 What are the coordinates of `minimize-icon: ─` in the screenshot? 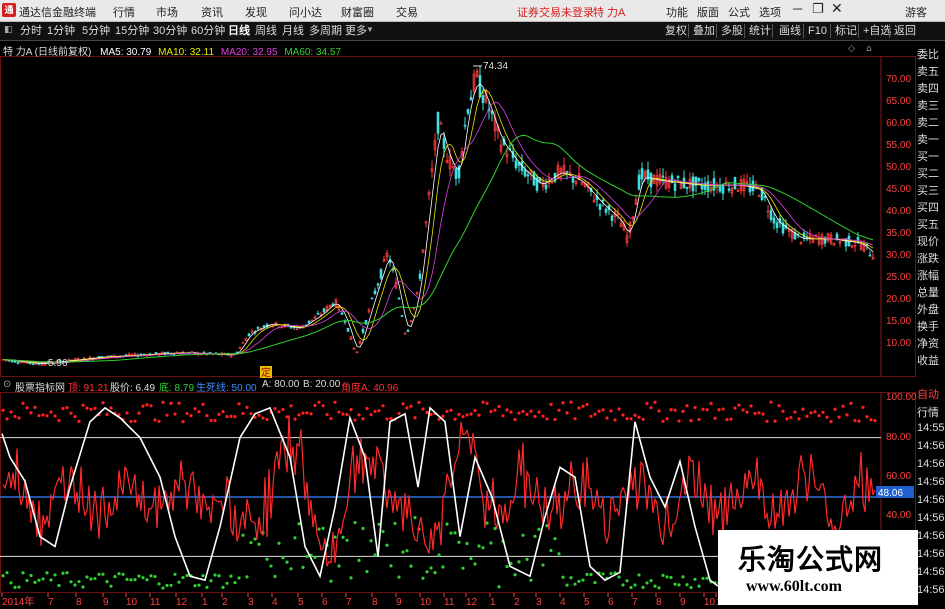 It's located at (797, 8).